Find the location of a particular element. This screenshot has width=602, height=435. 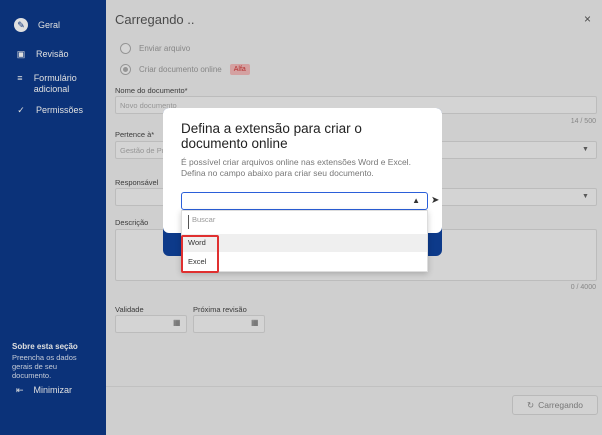

search-input: Buscar is located at coordinates (305, 222).